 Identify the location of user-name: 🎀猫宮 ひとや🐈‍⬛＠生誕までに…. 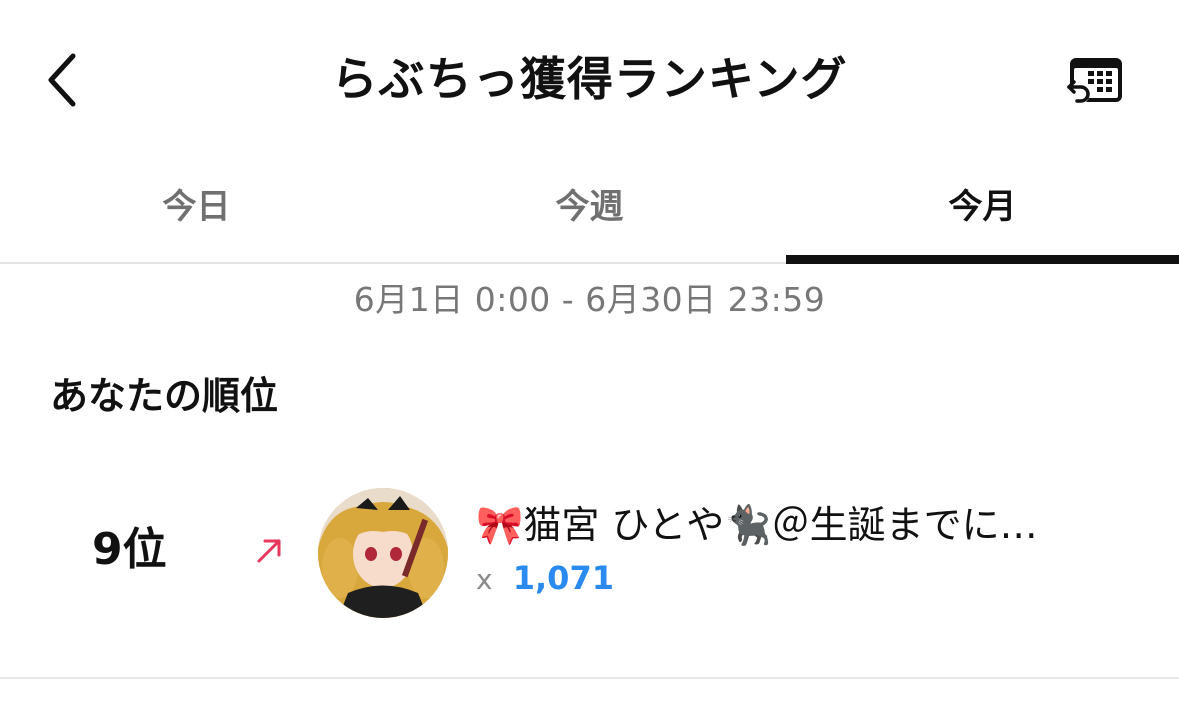
(757, 525).